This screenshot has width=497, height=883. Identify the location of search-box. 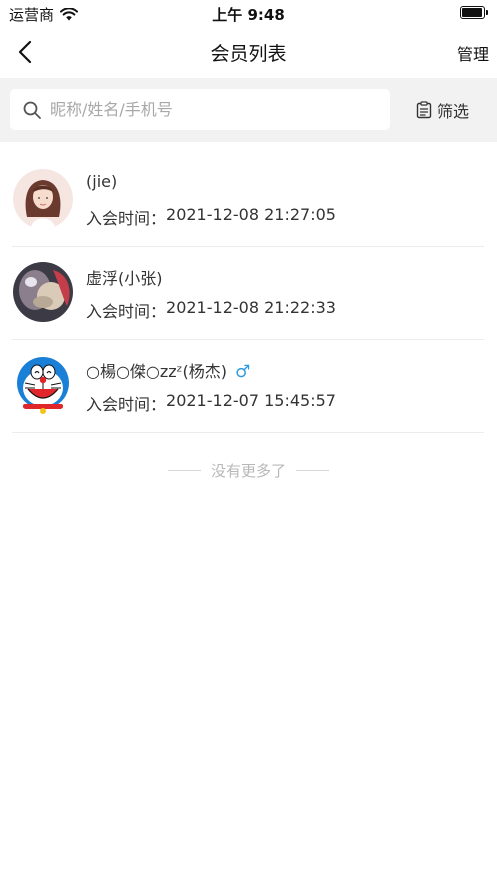
(200, 109).